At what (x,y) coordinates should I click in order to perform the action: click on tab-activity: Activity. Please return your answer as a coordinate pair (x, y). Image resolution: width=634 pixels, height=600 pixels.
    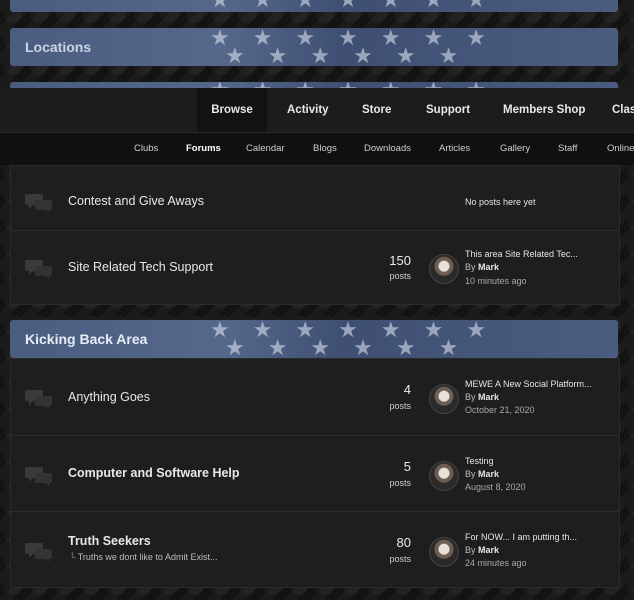
    Looking at the image, I should click on (308, 110).